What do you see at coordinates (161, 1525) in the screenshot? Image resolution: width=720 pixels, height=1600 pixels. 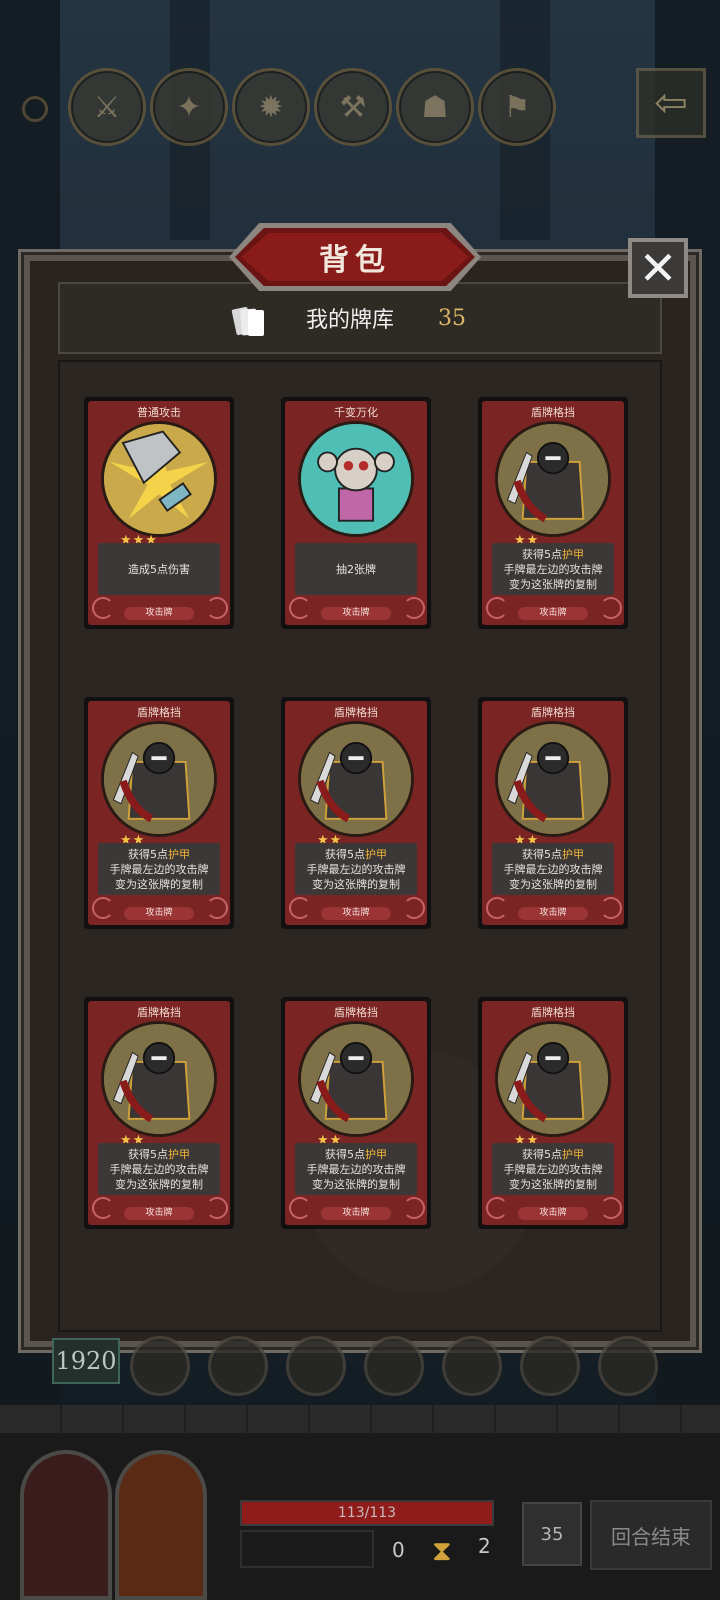 I see `hero-portrait` at bounding box center [161, 1525].